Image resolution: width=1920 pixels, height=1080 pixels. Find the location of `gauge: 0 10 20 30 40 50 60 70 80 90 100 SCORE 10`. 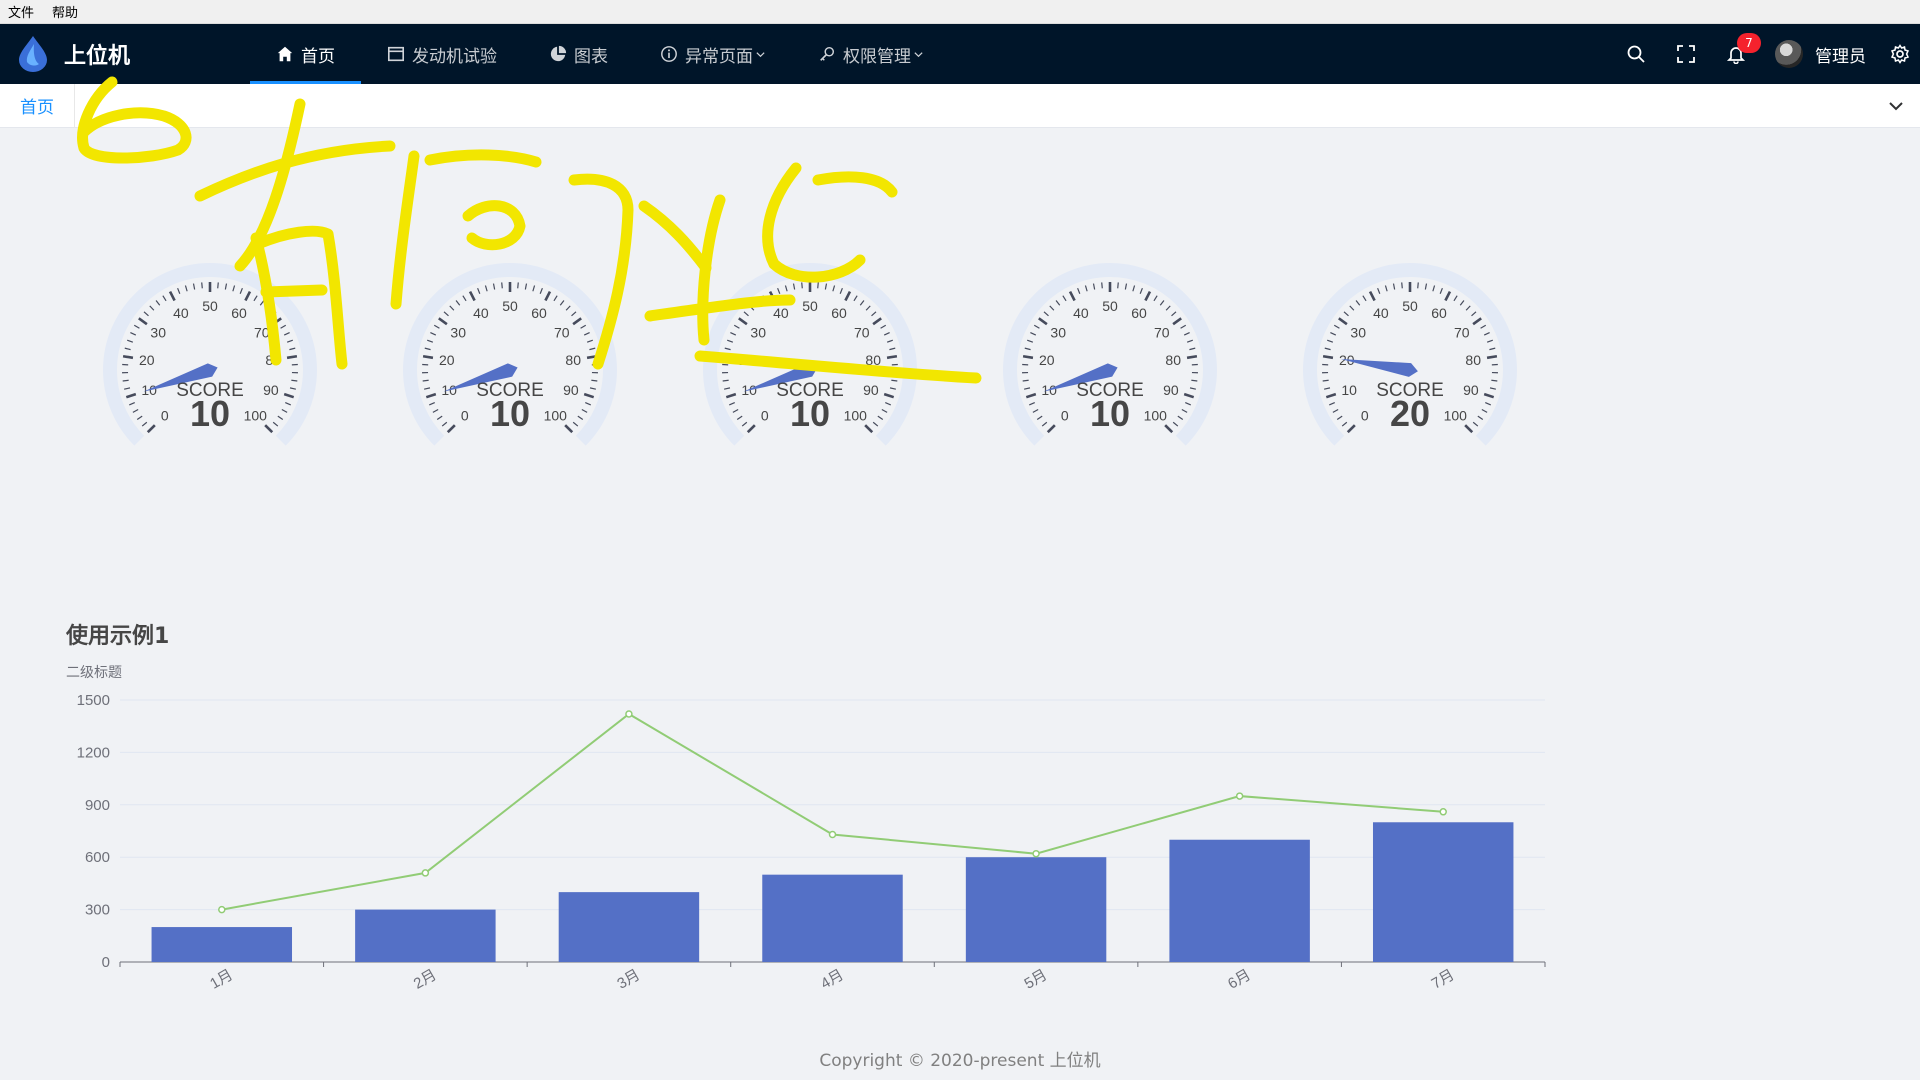

gauge: 0 10 20 30 40 50 60 70 80 90 100 SCORE 10 is located at coordinates (510, 365).